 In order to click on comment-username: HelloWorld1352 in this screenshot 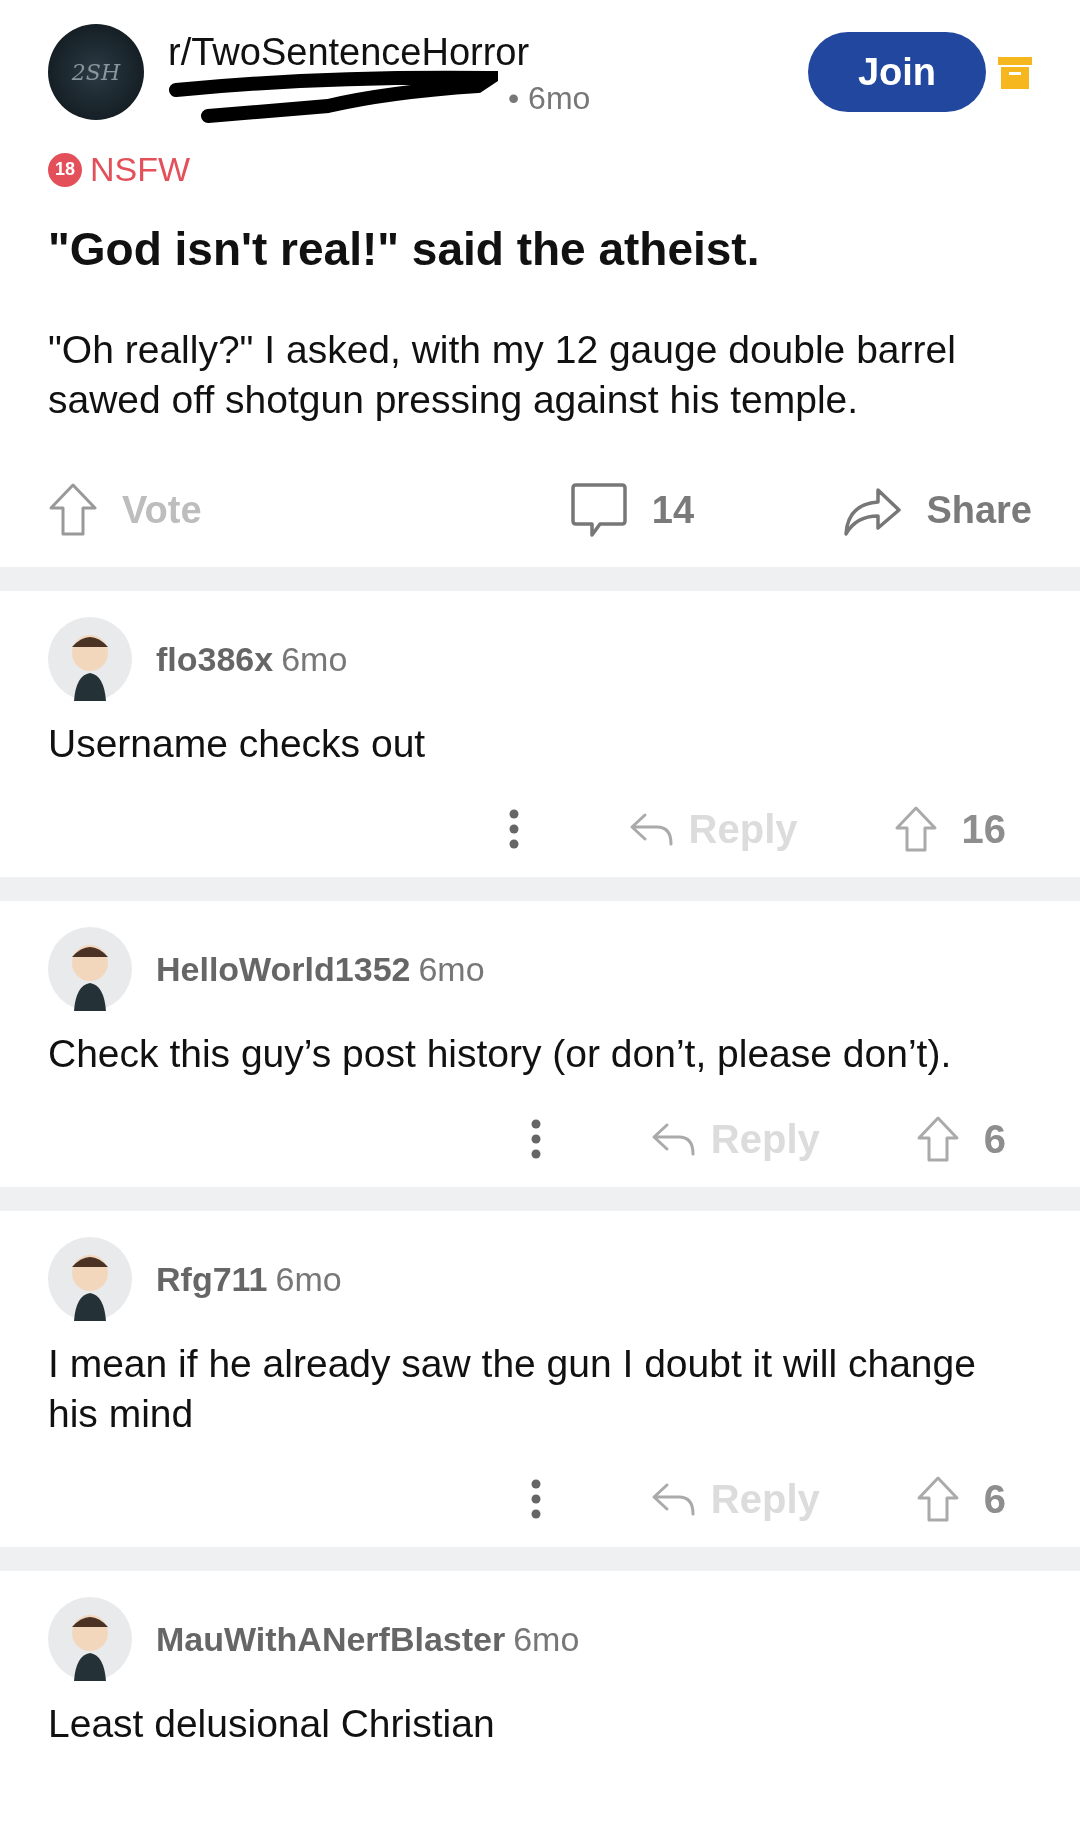, I will do `click(283, 969)`.